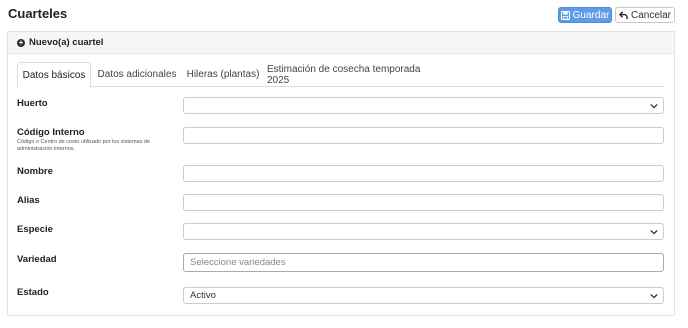 This screenshot has width=688, height=328. What do you see at coordinates (423, 202) in the screenshot?
I see `alias-input` at bounding box center [423, 202].